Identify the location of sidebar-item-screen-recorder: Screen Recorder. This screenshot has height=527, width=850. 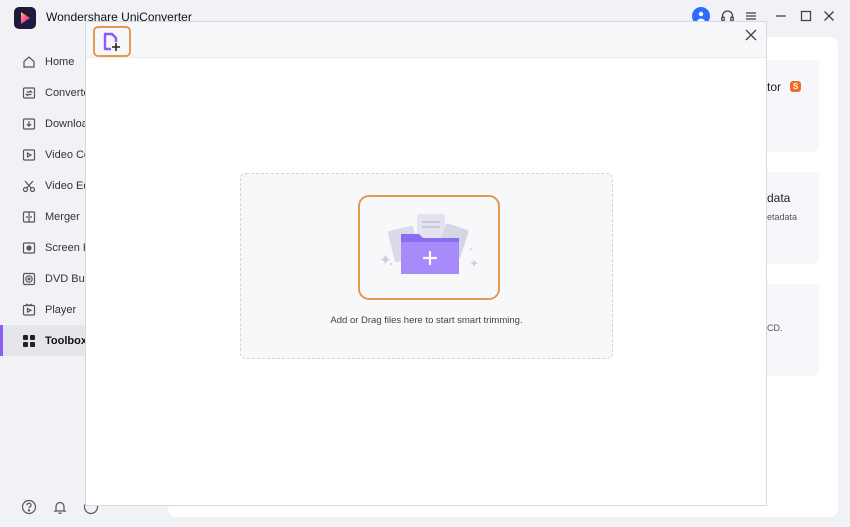
(43, 247).